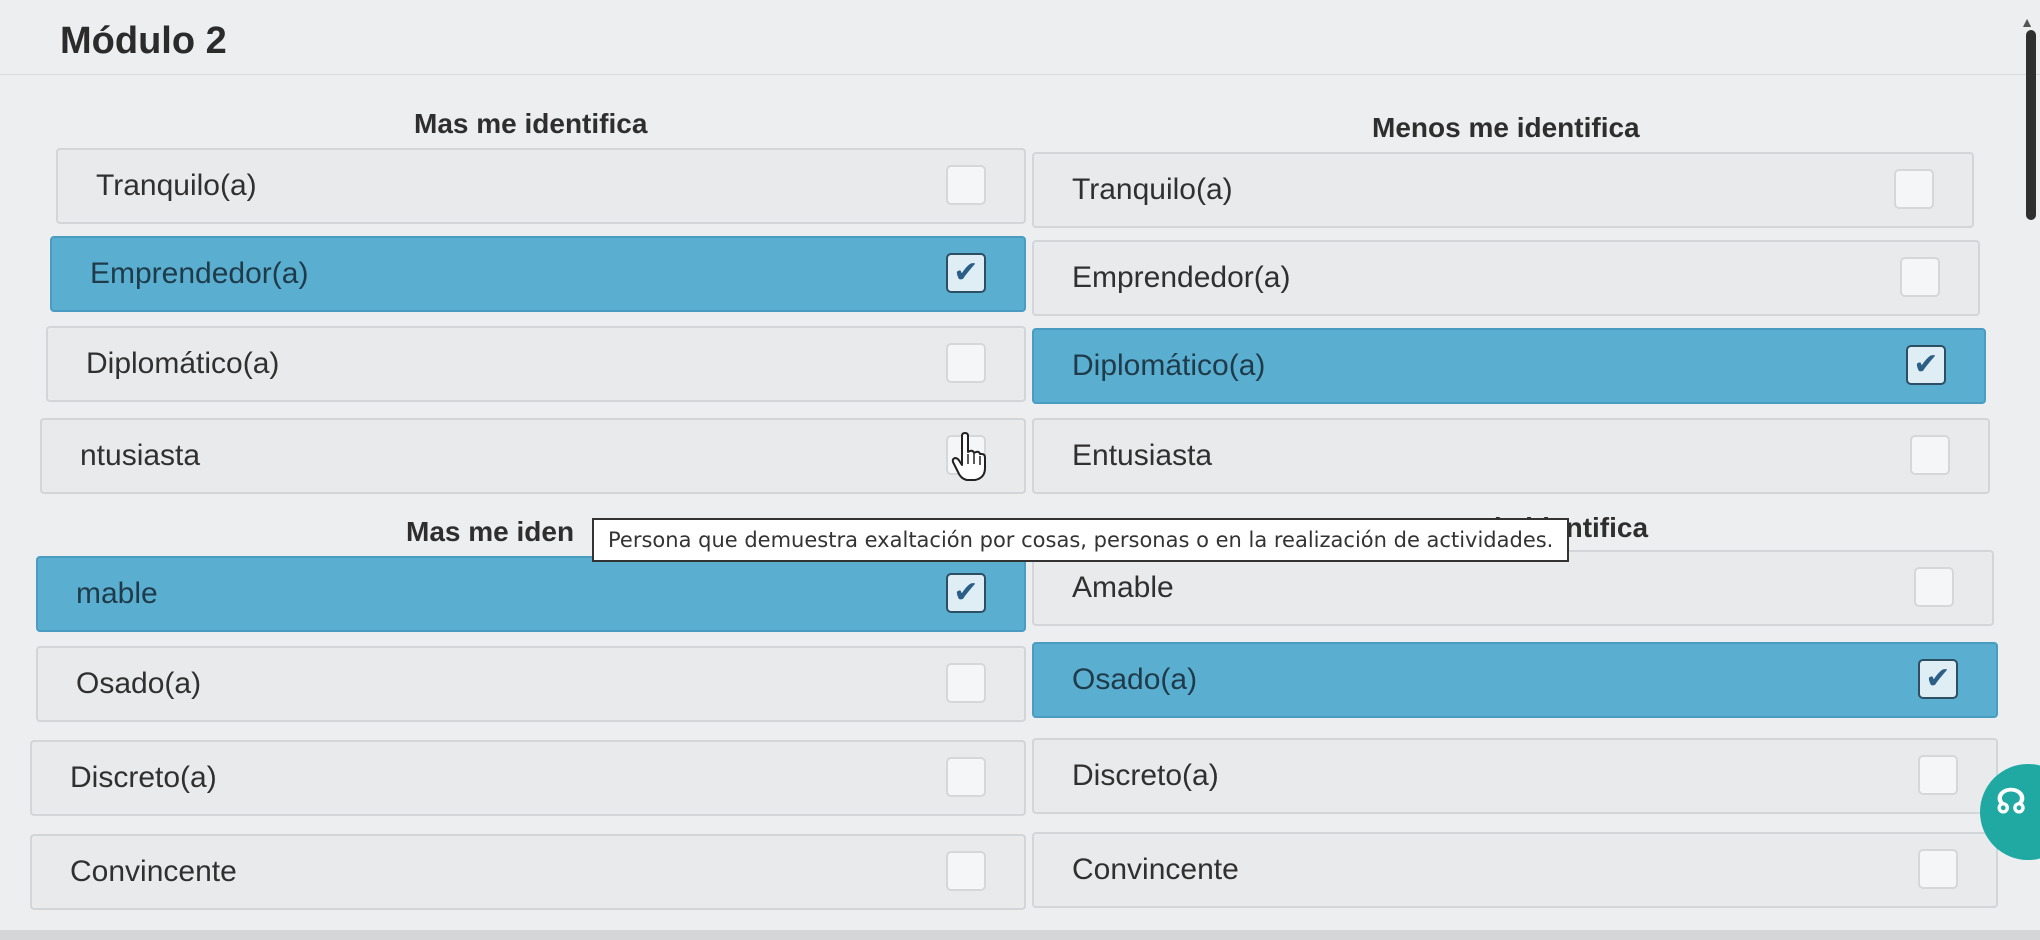 This screenshot has width=2040, height=940. Describe the element at coordinates (1503, 190) in the screenshot. I see `option-right-tranquilo: Tranquilo(a)` at that location.